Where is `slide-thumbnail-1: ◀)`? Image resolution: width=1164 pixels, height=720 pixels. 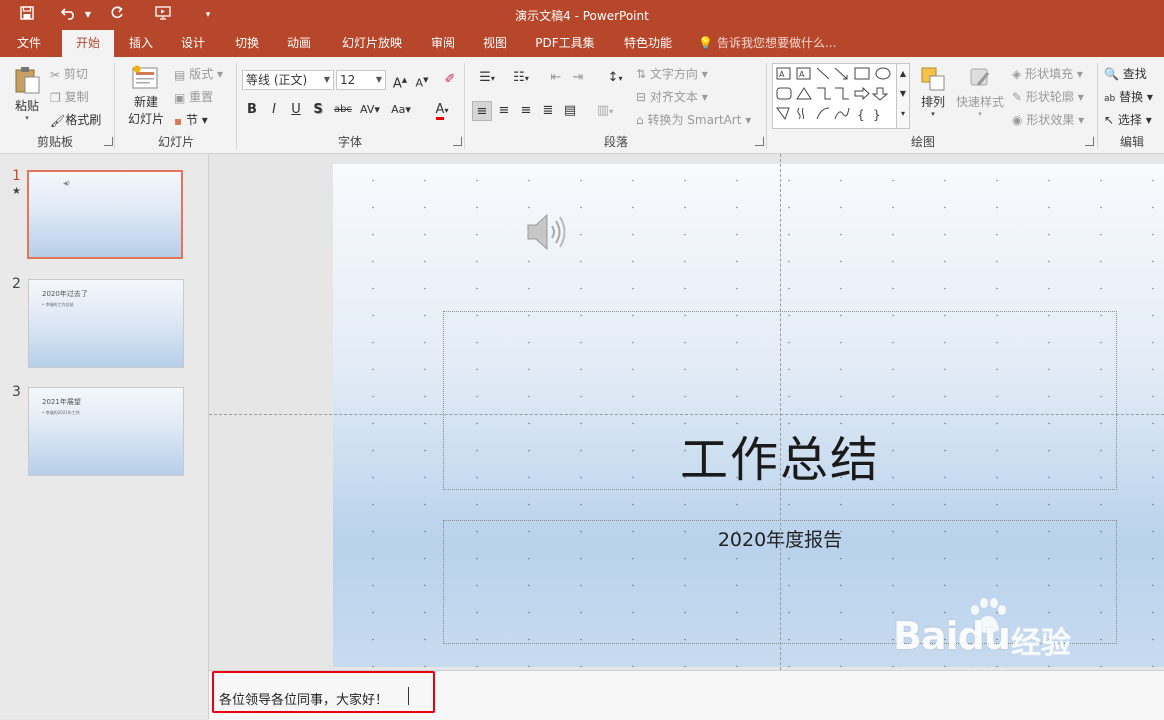 slide-thumbnail-1: ◀) is located at coordinates (105, 214).